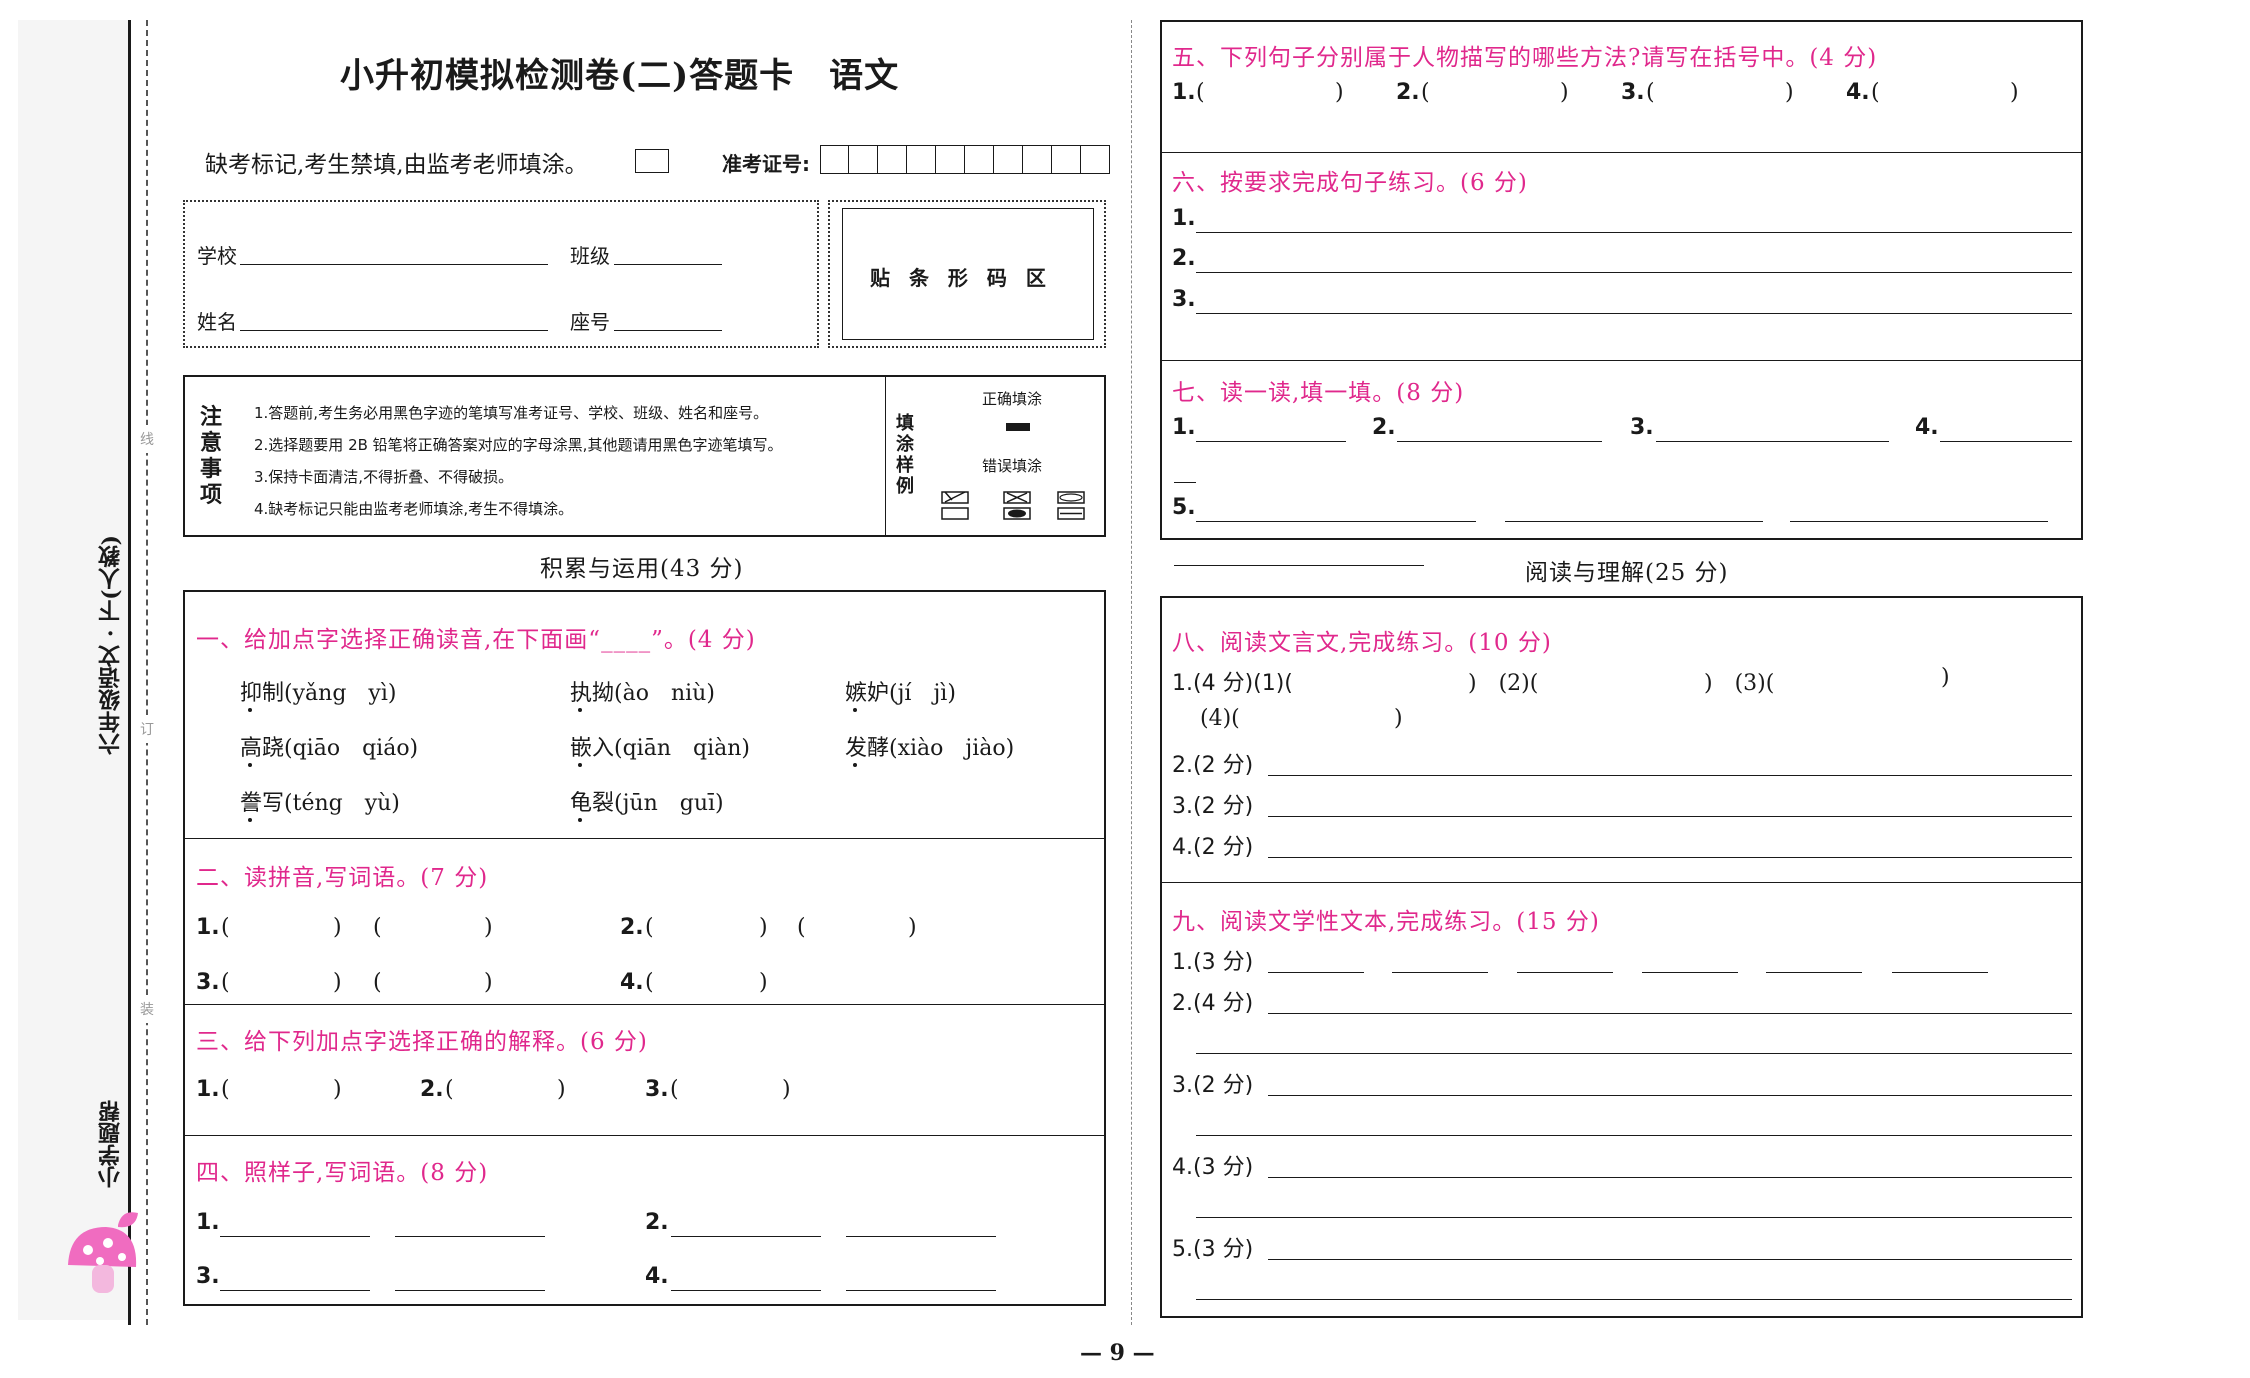  I want to click on q7-line-5a, so click(1336, 521).